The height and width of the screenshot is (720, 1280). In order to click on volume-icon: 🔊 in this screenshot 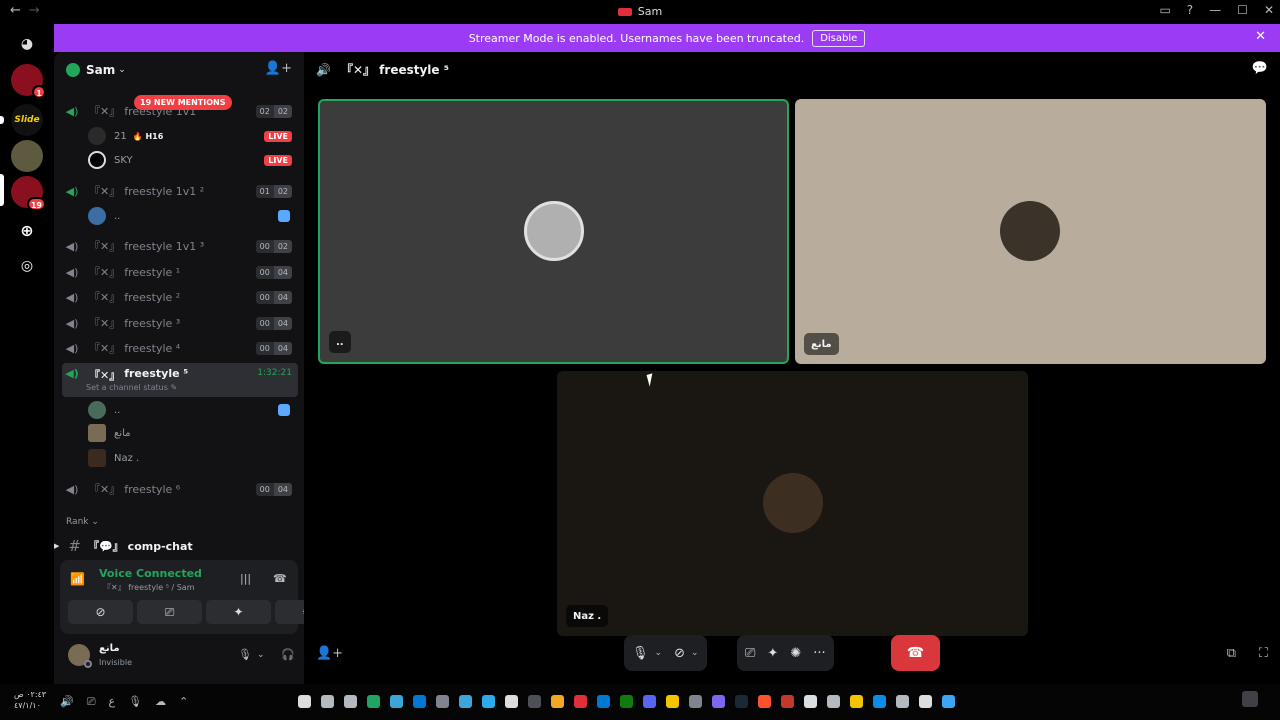, I will do `click(67, 702)`.